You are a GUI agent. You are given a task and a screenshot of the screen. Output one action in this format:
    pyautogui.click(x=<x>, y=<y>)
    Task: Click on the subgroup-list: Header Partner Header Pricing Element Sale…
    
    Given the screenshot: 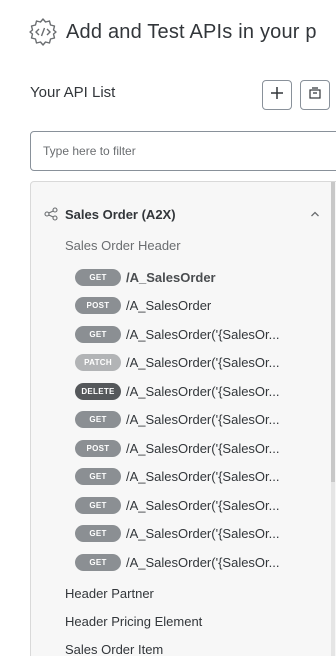 What is the action you would take?
    pyautogui.click(x=133, y=617)
    